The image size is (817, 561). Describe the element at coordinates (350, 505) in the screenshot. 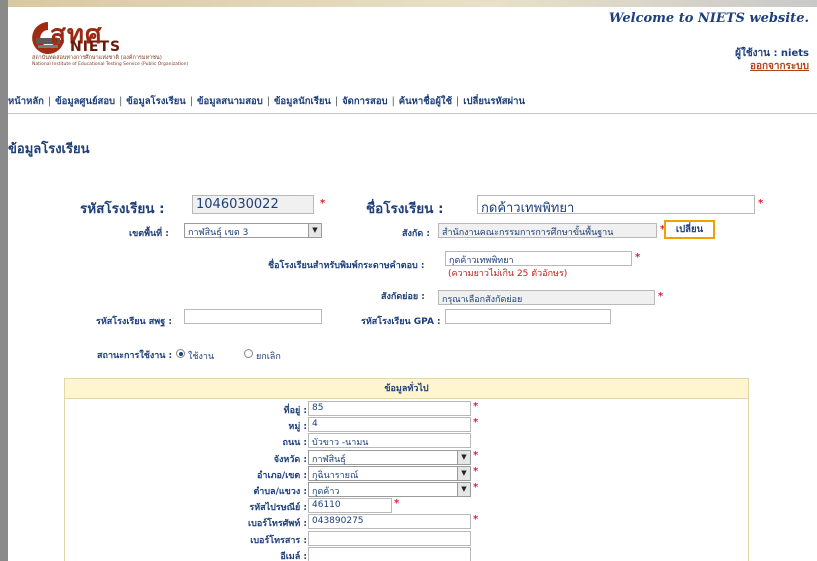

I see `postcode-field: 46110` at that location.